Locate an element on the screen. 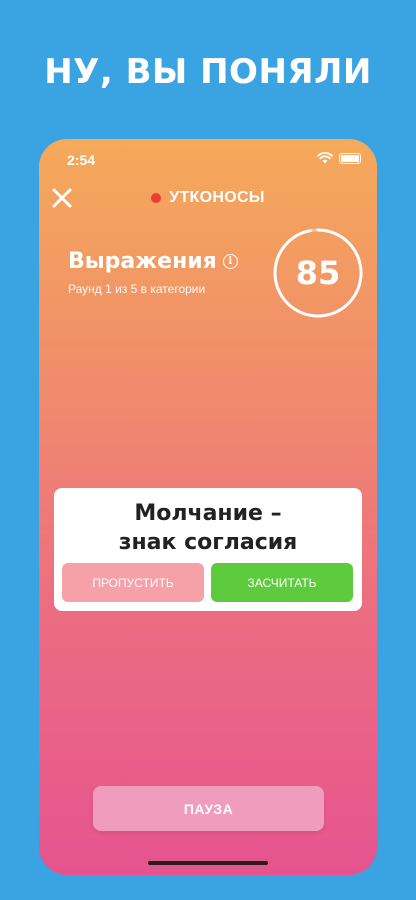 The width and height of the screenshot is (416, 900). team-name: УТКОНОСЫ is located at coordinates (217, 197).